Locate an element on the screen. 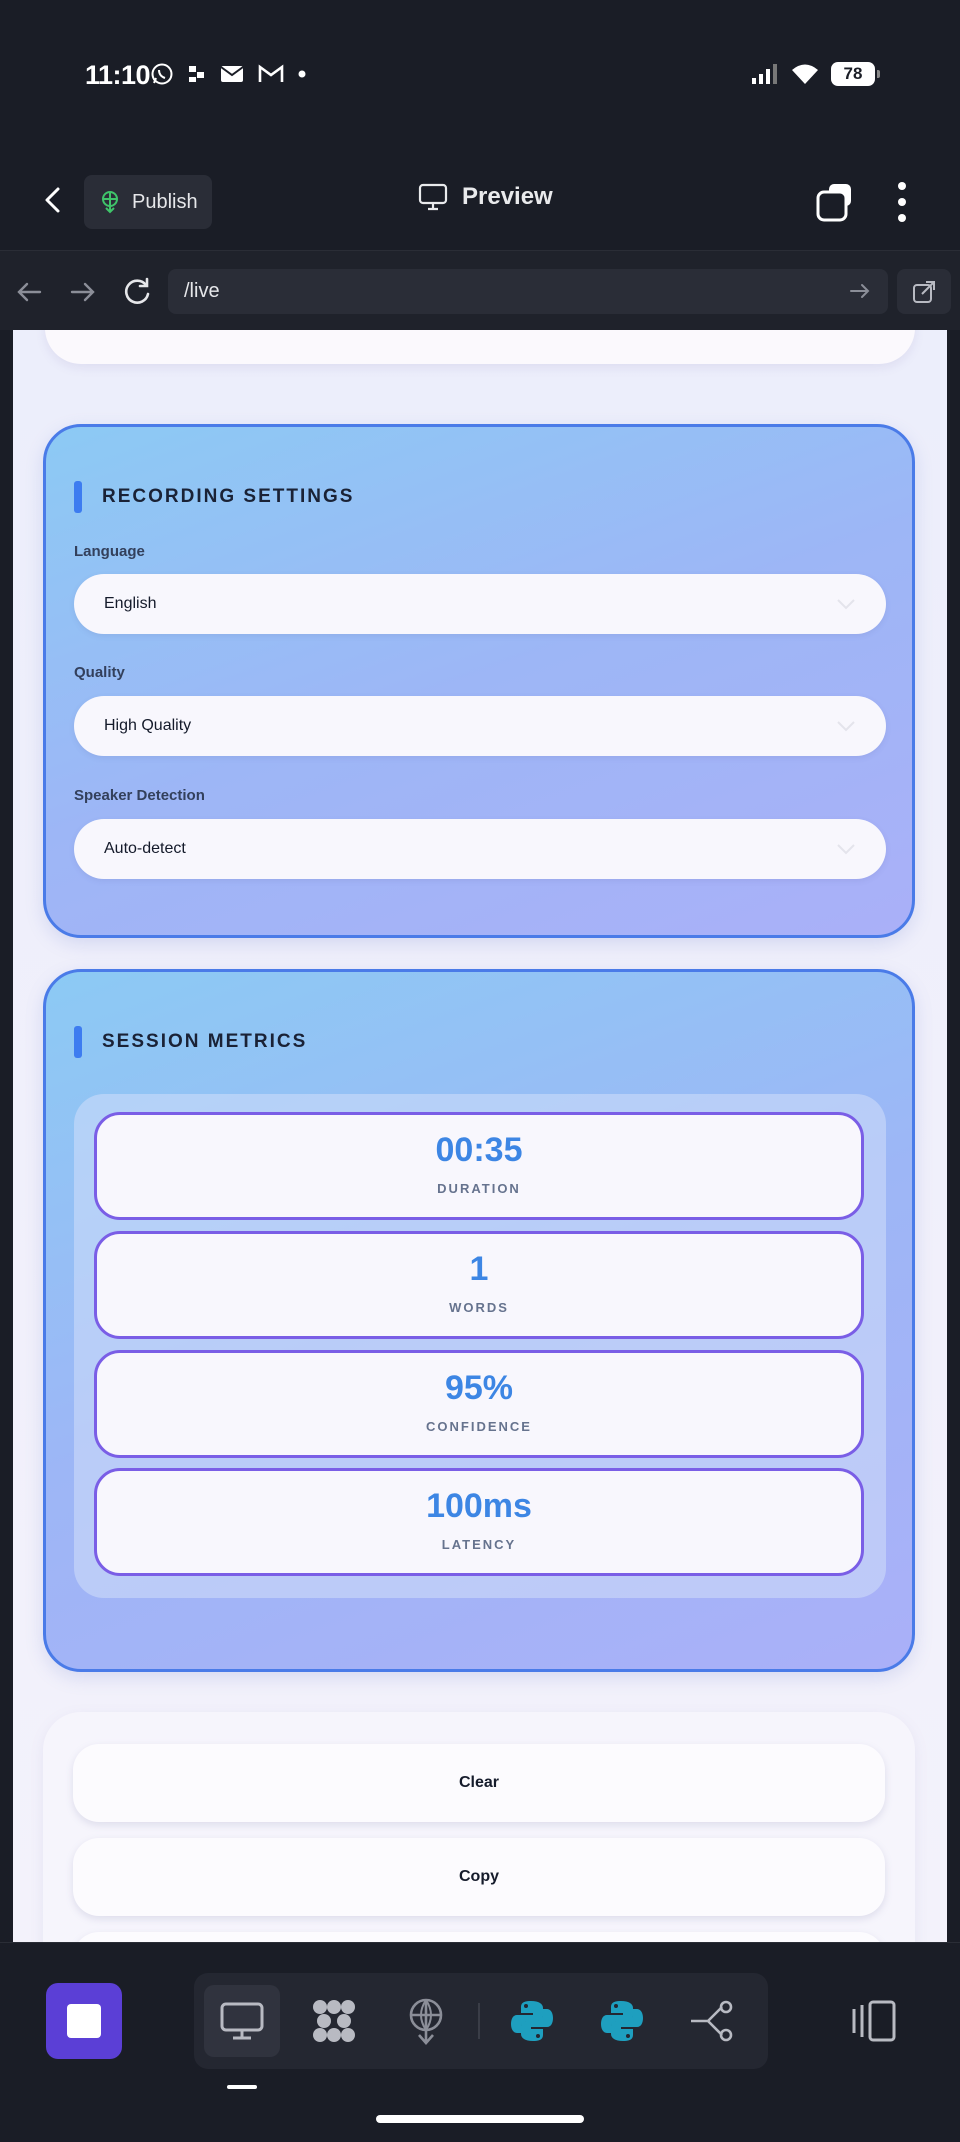 This screenshot has width=960, height=2142. whatsapp-icon is located at coordinates (162, 74).